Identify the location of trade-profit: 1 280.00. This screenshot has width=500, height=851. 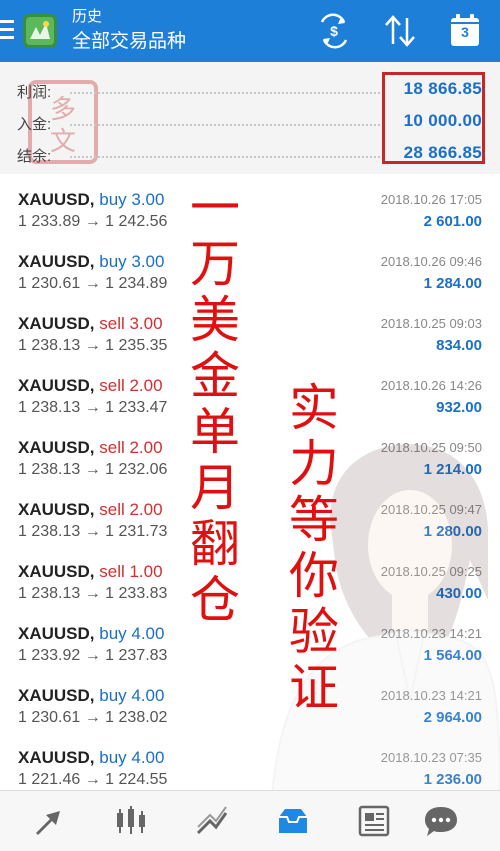
(452, 531).